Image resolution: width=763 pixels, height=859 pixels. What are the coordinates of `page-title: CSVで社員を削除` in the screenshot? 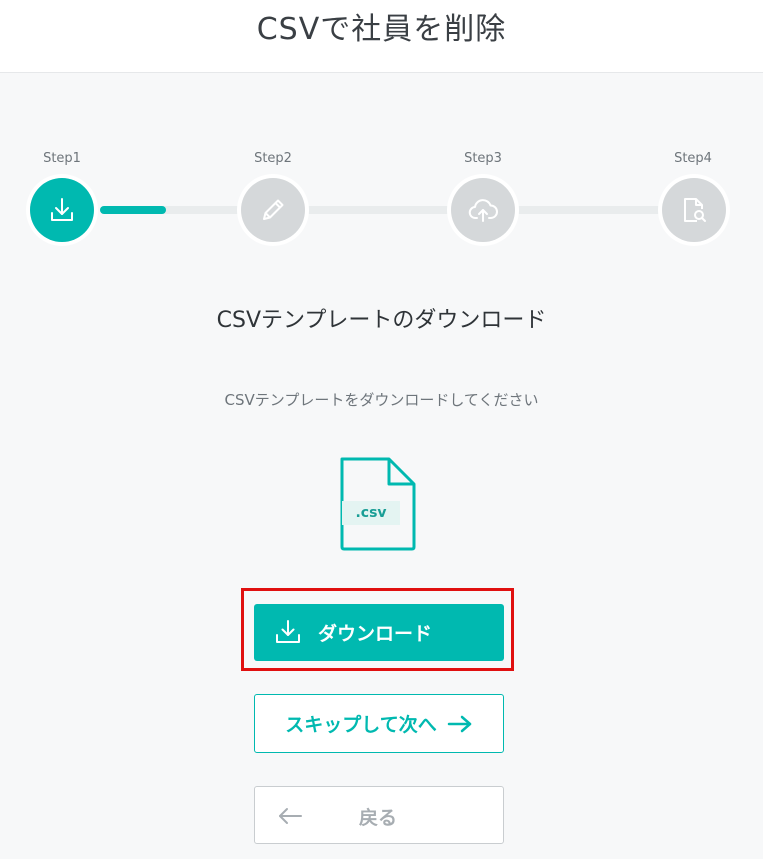 It's located at (381, 29).